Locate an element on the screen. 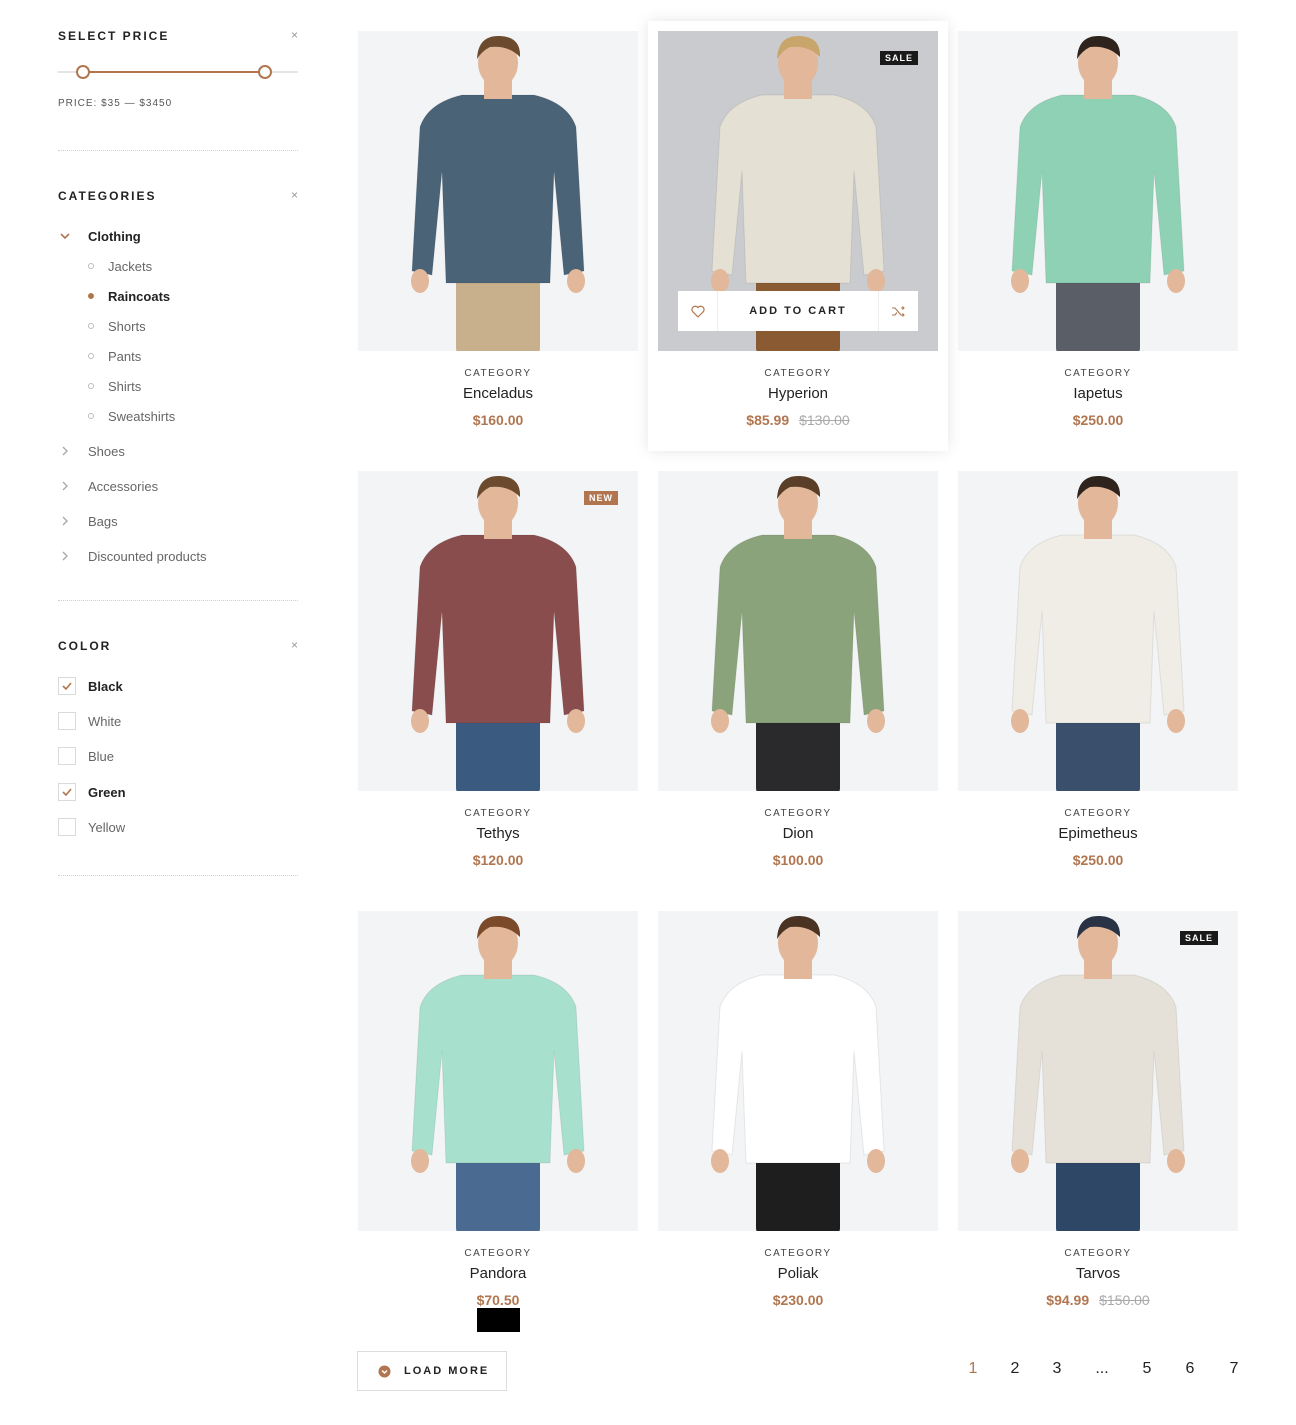  product-name: Pandora is located at coordinates (498, 1275).